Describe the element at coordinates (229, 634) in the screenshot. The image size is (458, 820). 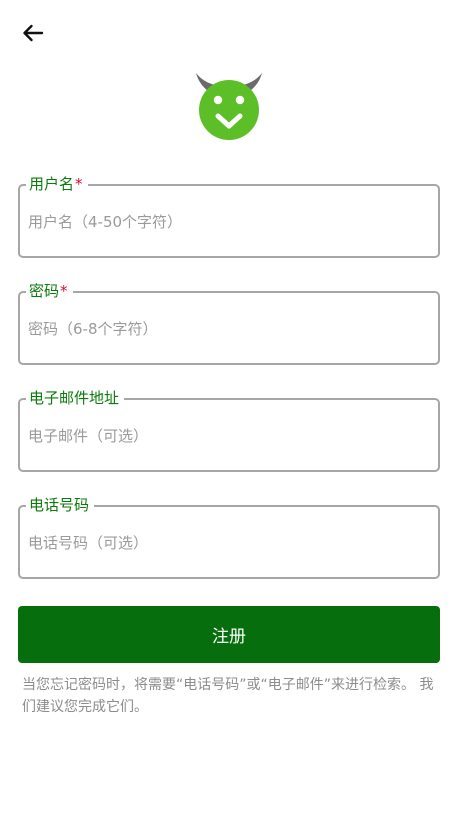
I see `register-button: 注册` at that location.